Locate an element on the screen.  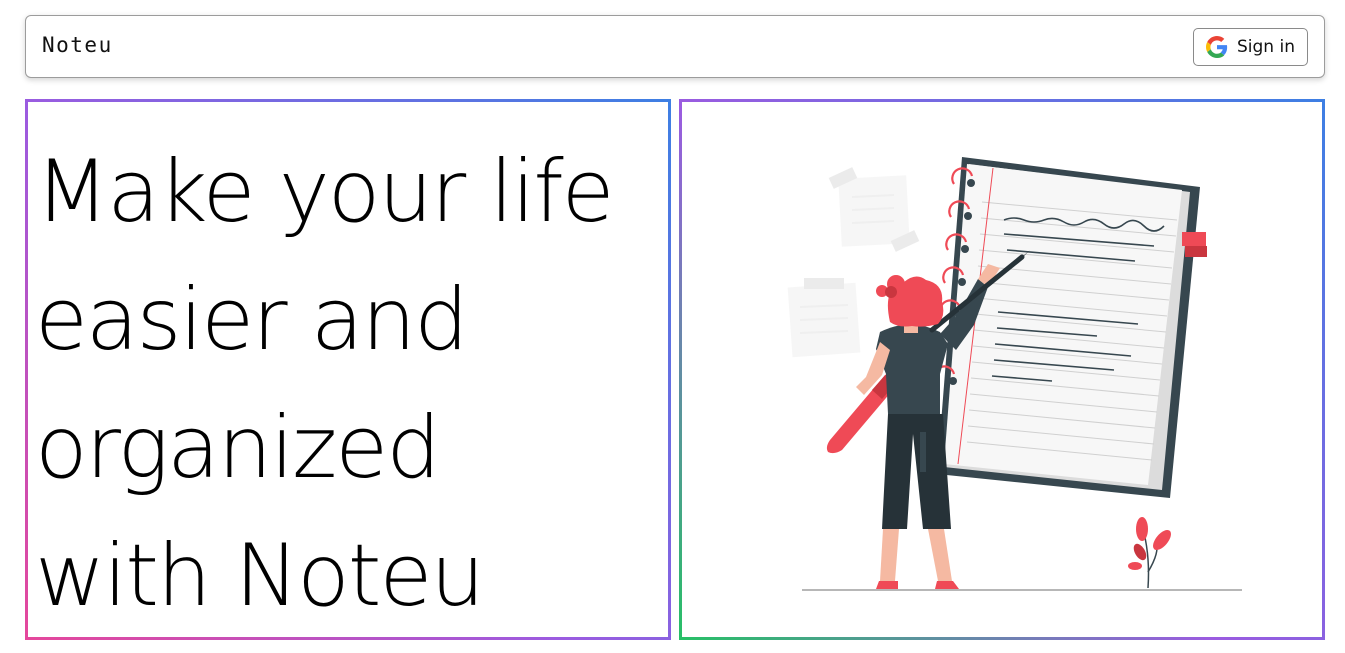
hero-line-4: with Noteu is located at coordinates (260, 576).